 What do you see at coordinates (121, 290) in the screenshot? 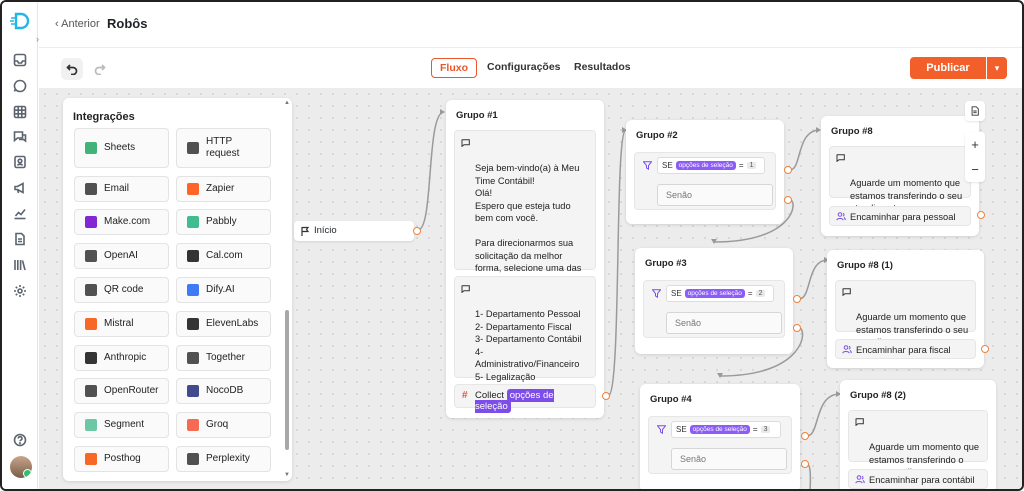
I see `integration-qr: QR code` at bounding box center [121, 290].